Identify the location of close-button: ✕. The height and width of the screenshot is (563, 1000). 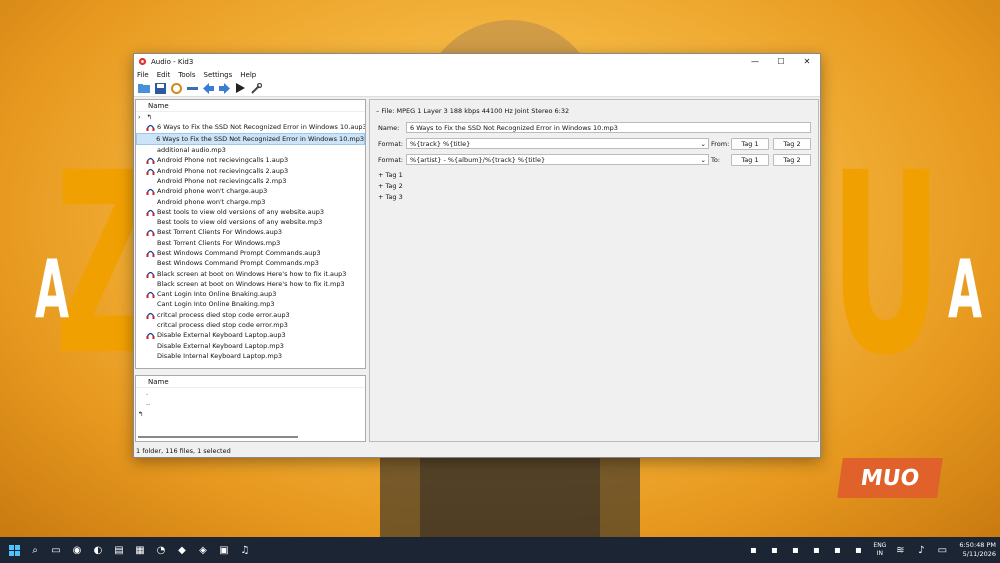
(807, 61).